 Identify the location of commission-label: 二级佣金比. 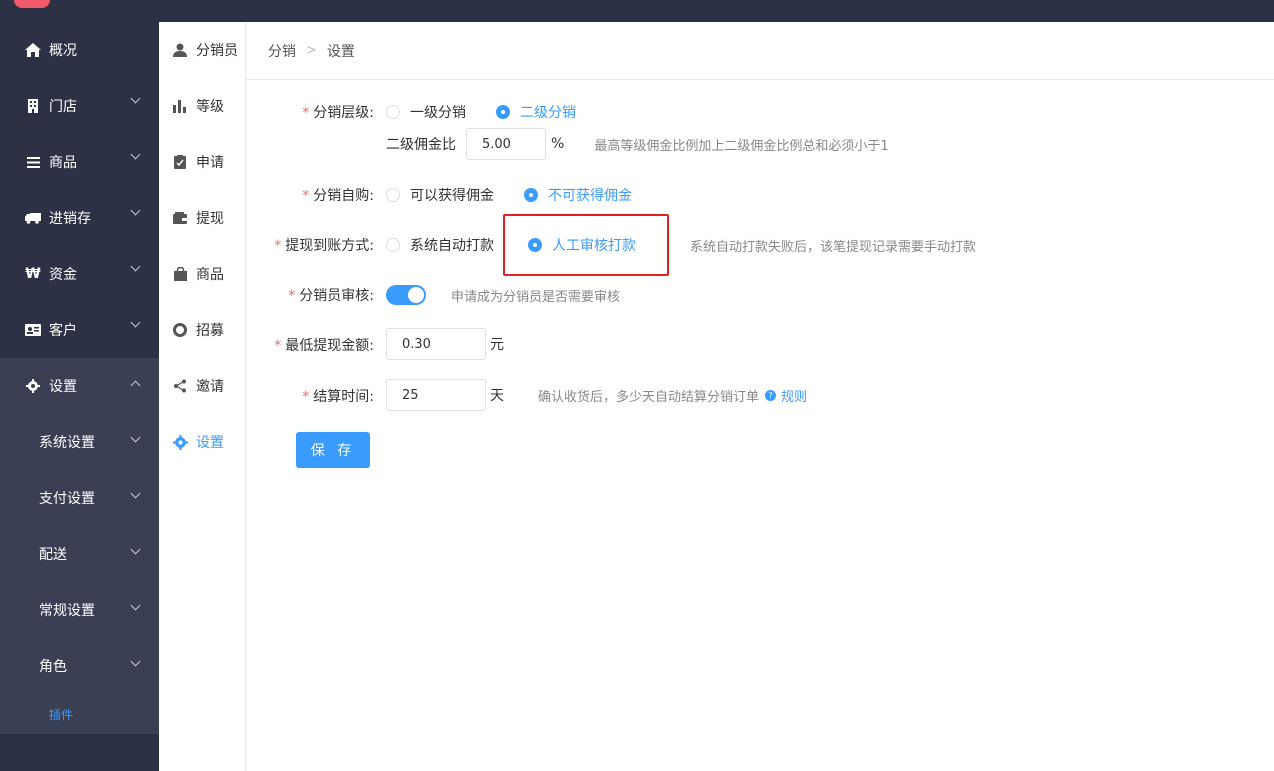
(421, 145).